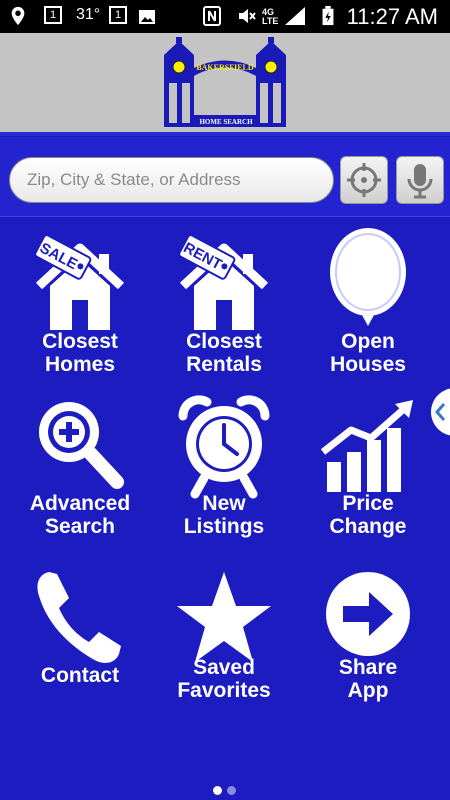  Describe the element at coordinates (18, 16) in the screenshot. I see `location-icon` at that location.